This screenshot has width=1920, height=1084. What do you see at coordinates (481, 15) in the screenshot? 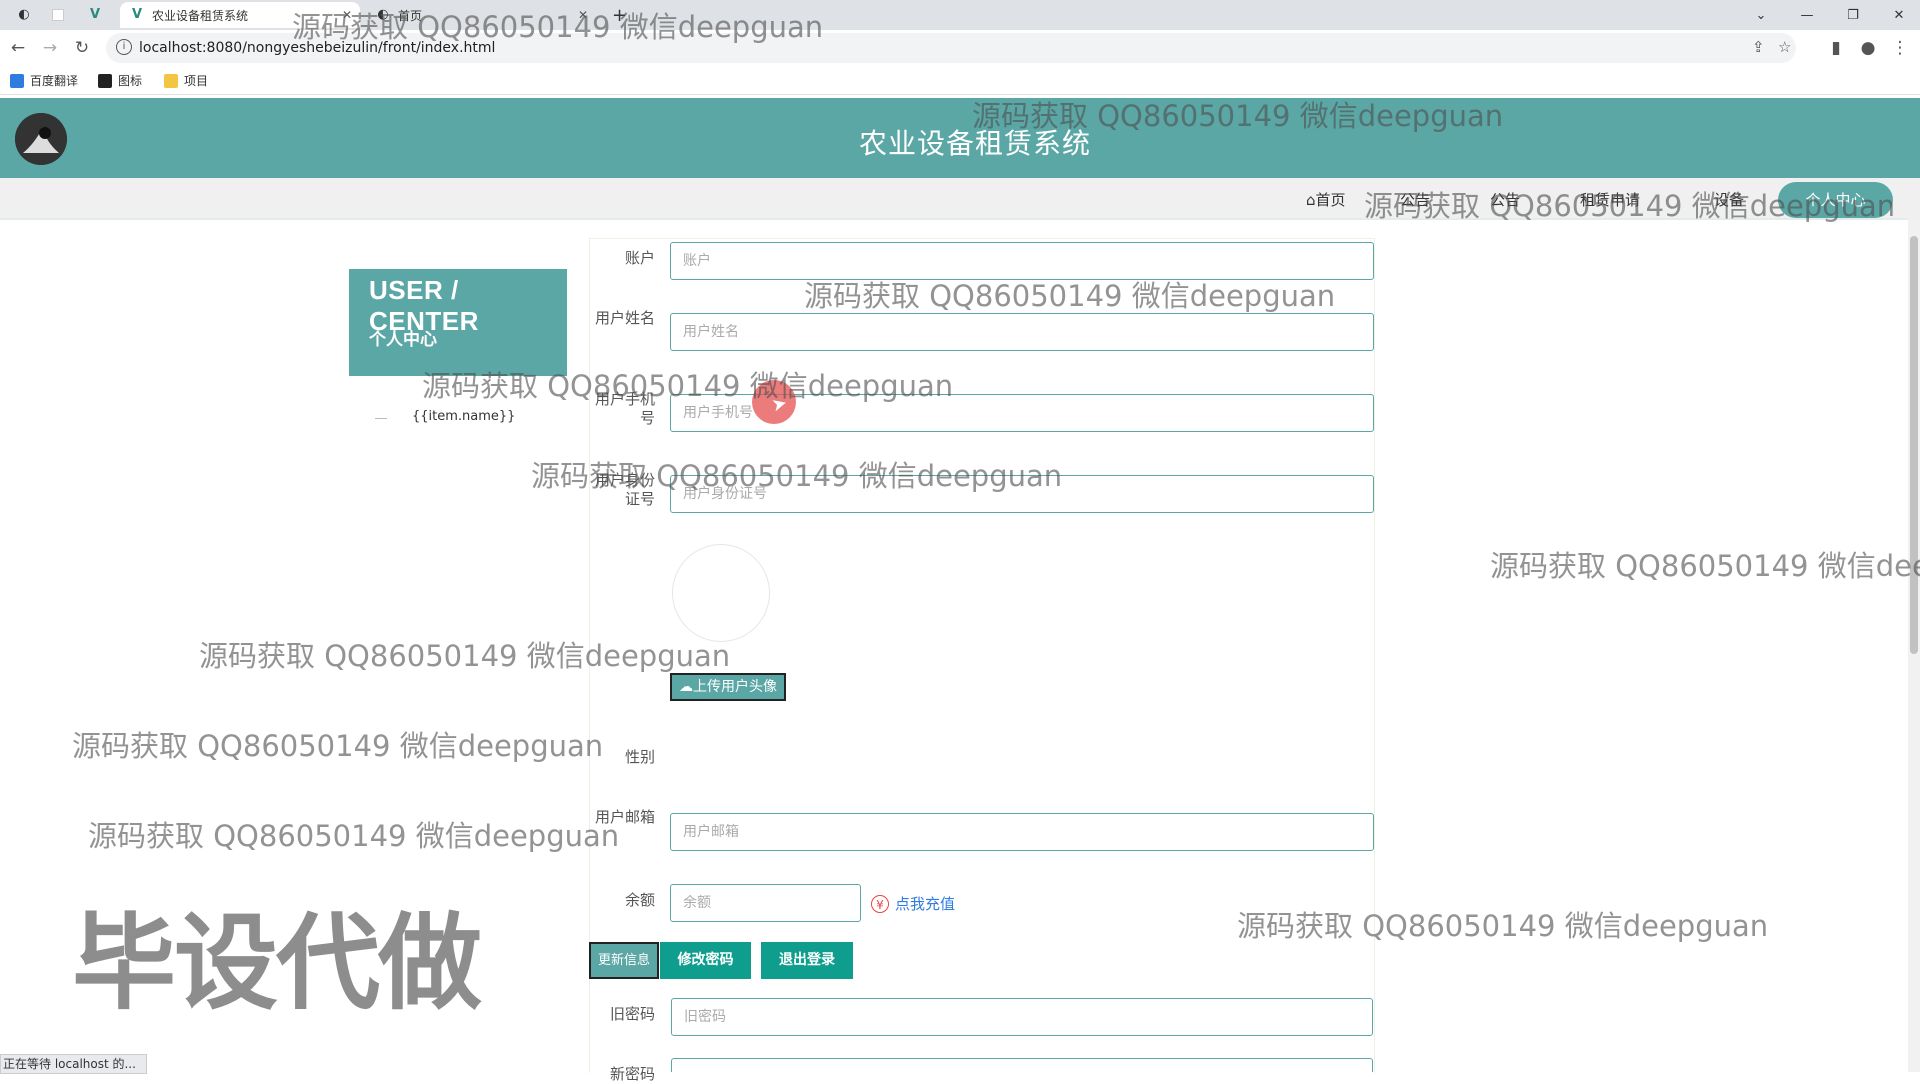
I see `tab-second: ◐ 首页 ✕` at bounding box center [481, 15].